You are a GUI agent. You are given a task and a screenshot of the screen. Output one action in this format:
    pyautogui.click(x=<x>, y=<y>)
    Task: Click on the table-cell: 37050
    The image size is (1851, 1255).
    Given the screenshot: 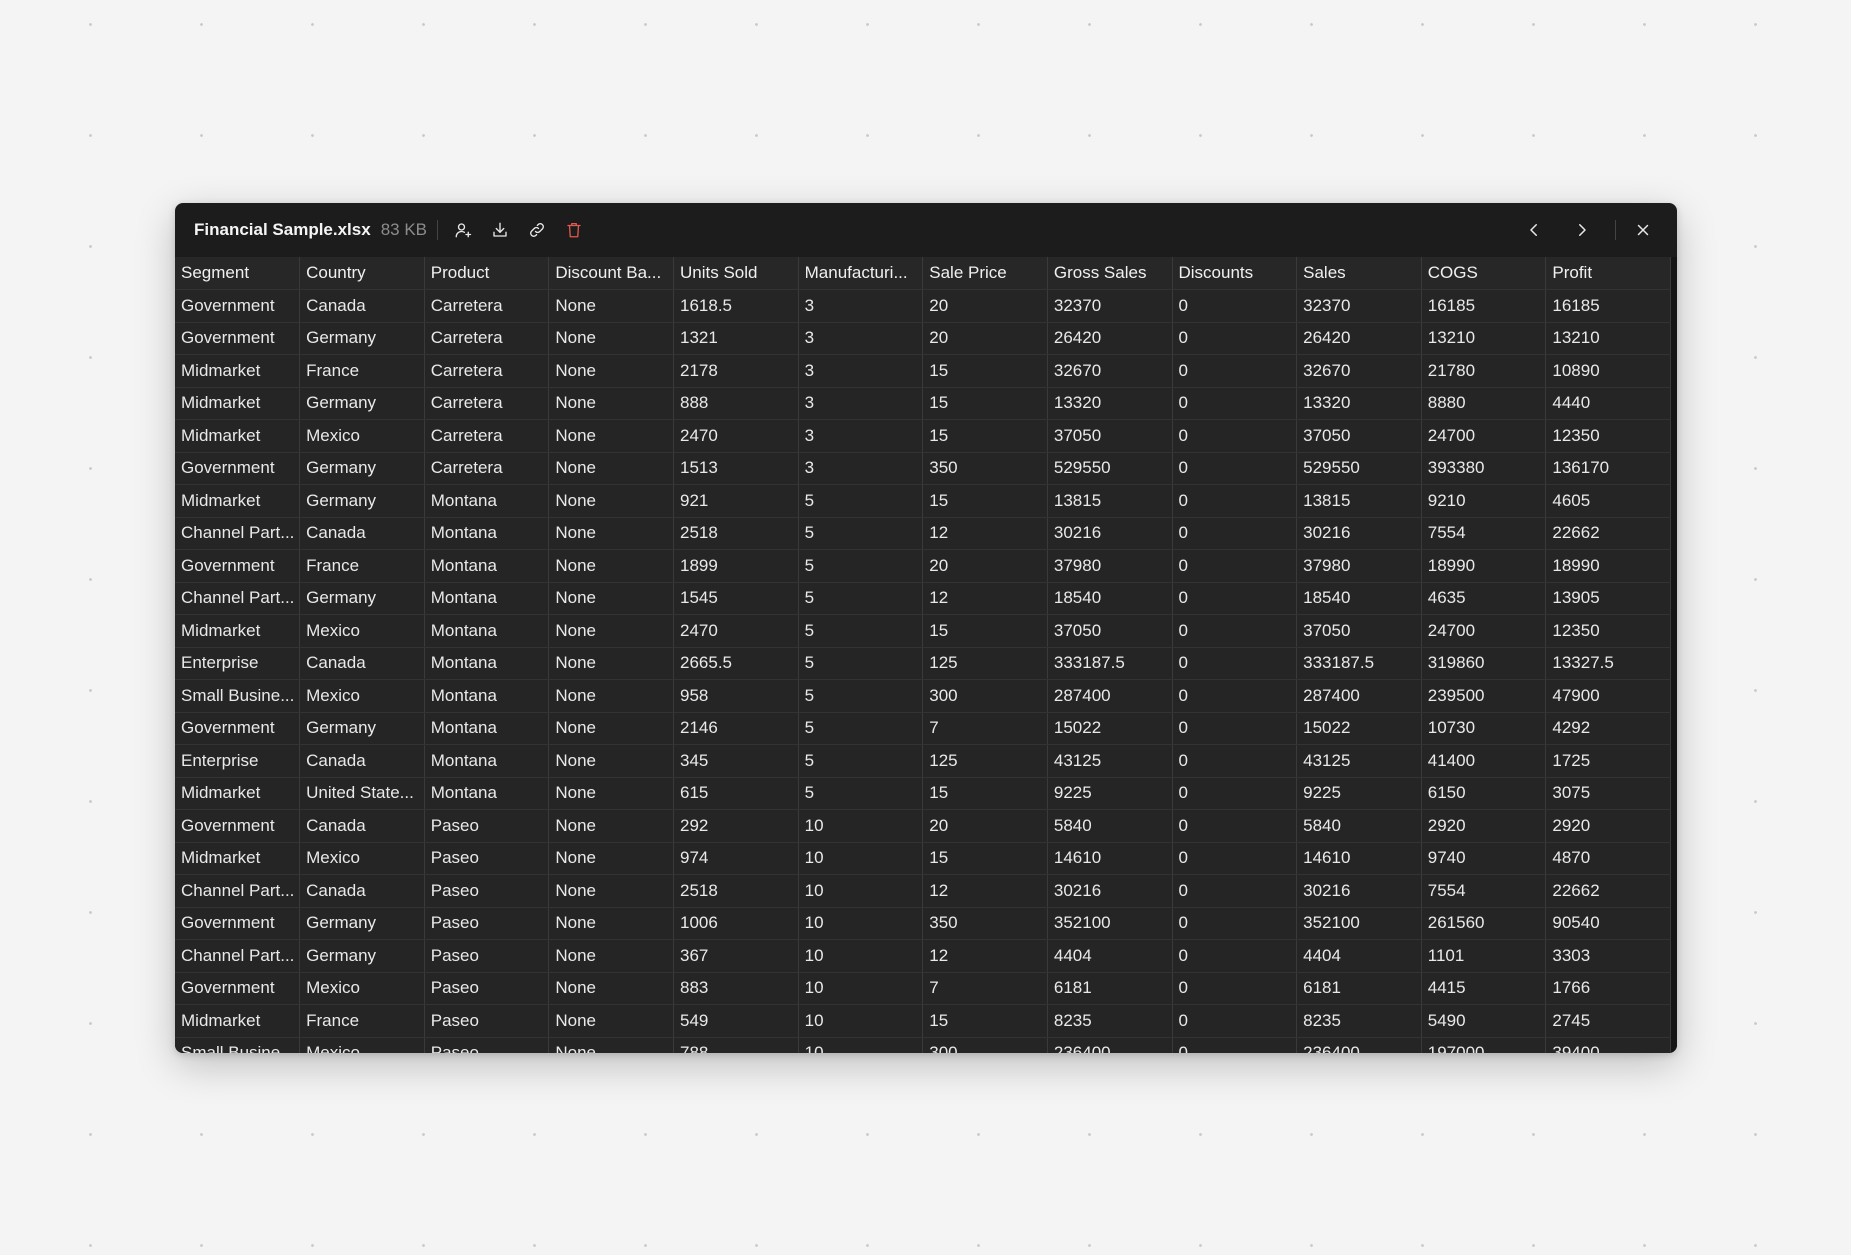 What is the action you would take?
    pyautogui.click(x=1110, y=631)
    